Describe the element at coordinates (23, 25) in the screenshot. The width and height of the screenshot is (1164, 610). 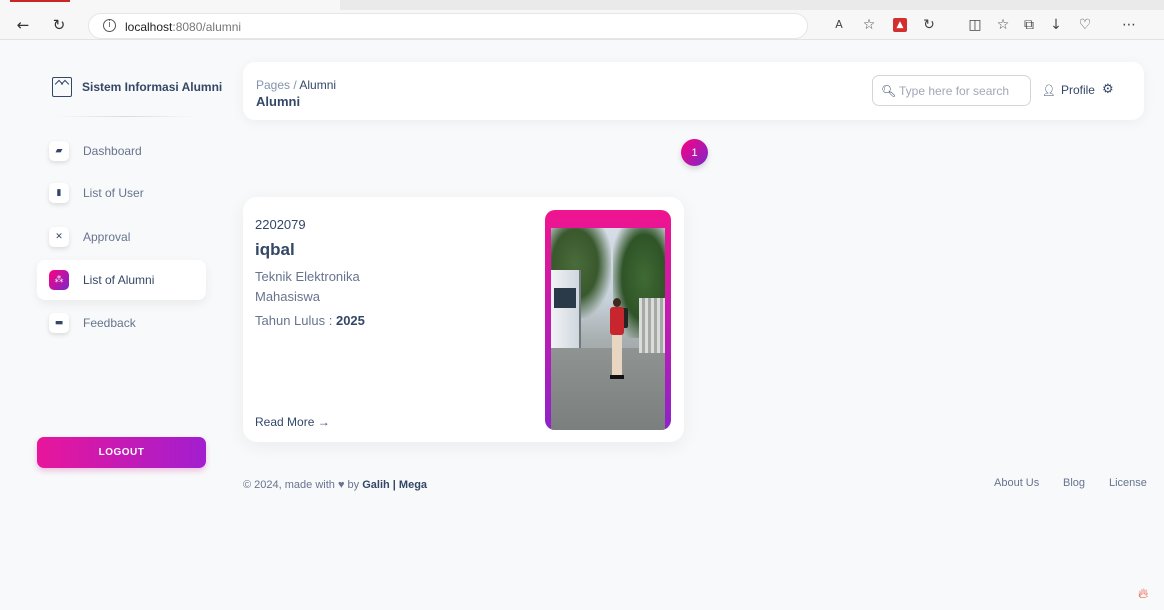
I see `back-icon: ←` at that location.